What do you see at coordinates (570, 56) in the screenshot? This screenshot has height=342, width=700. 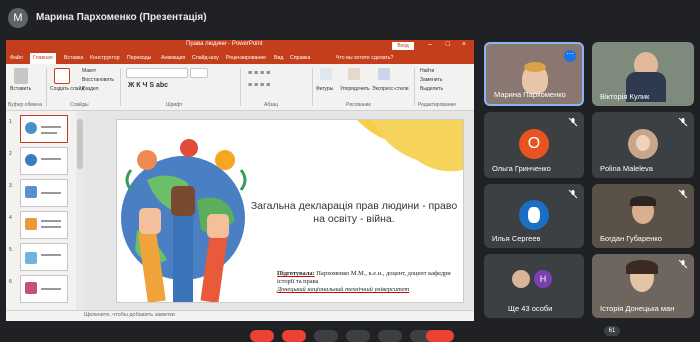 I see `more-options-icon: ⋯` at bounding box center [570, 56].